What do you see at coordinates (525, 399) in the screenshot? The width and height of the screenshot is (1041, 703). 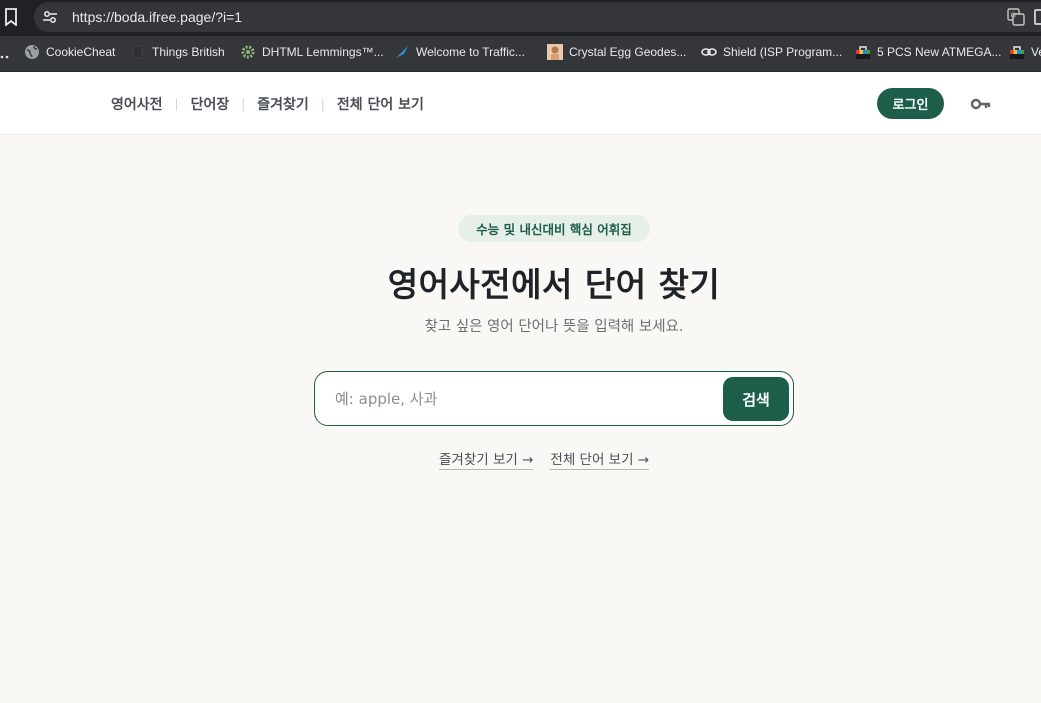 I see `search-input` at bounding box center [525, 399].